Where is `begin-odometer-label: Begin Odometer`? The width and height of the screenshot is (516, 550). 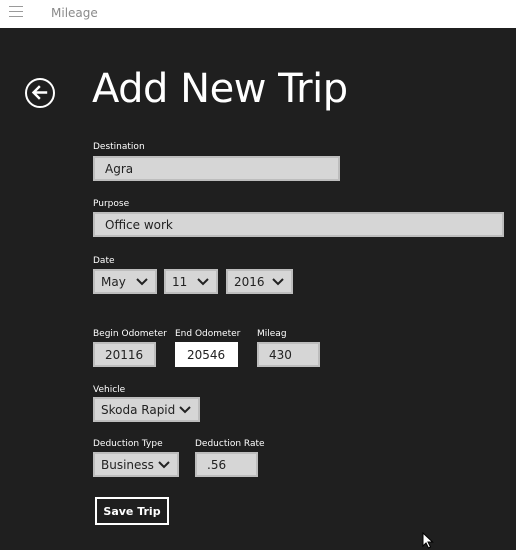 begin-odometer-label: Begin Odometer is located at coordinates (130, 334).